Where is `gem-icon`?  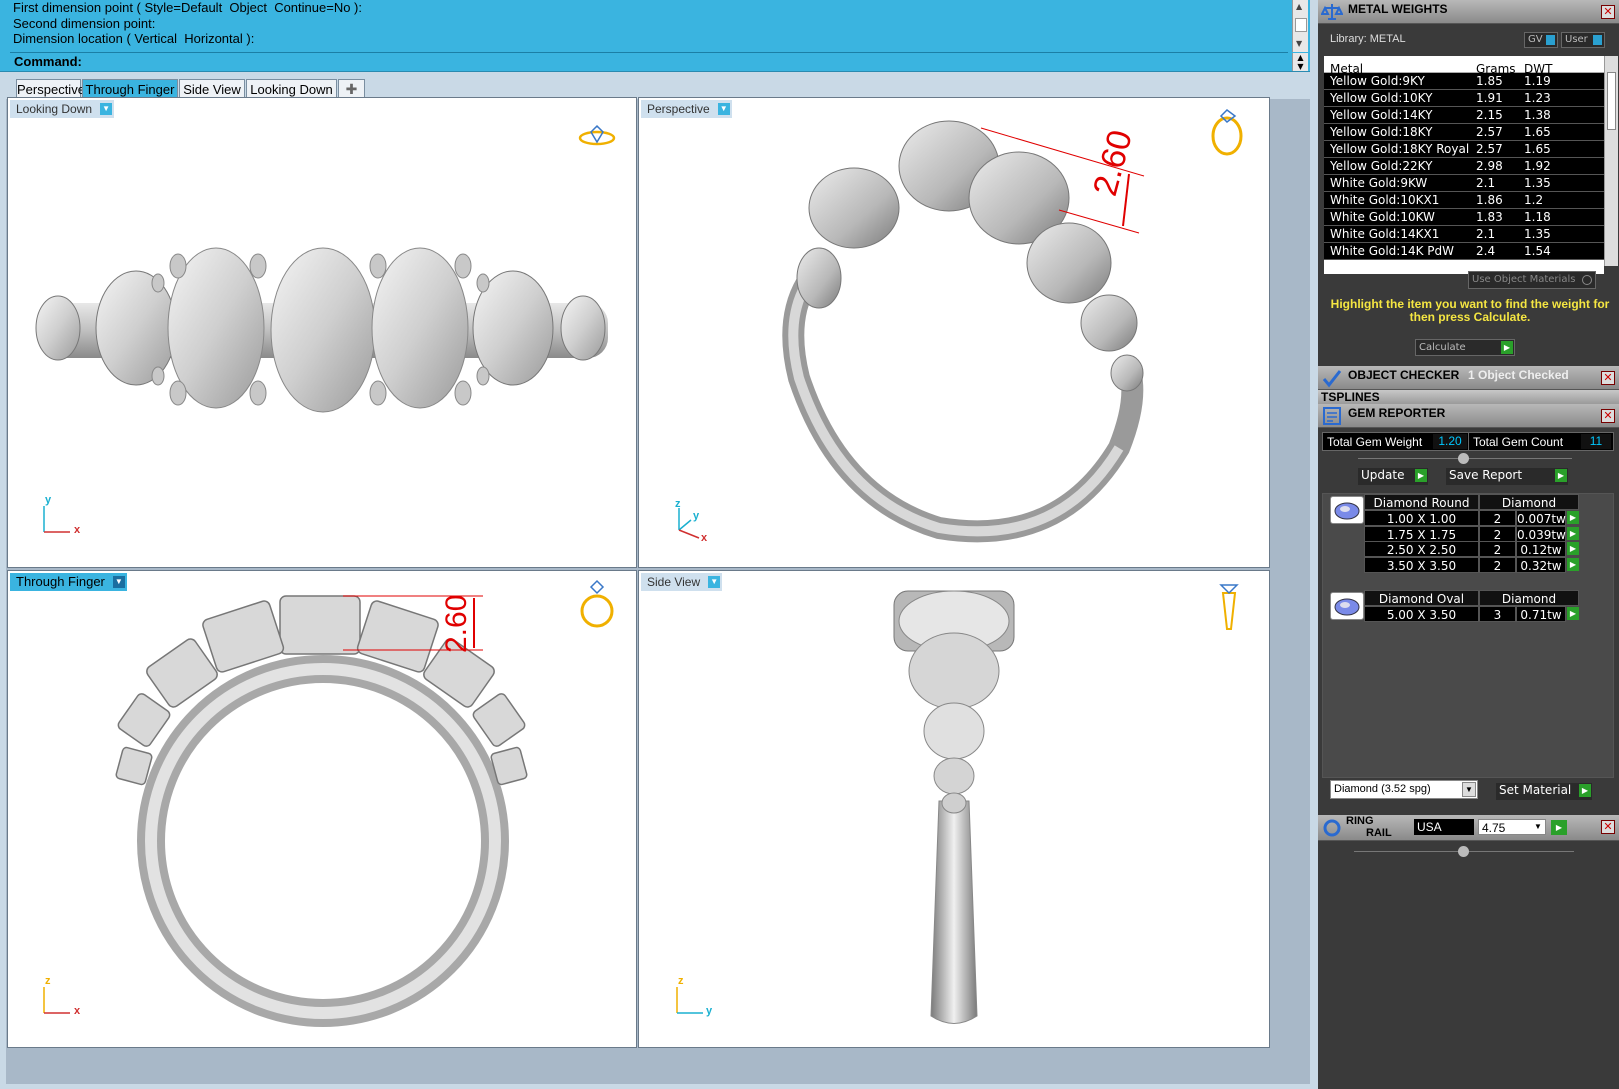 gem-icon is located at coordinates (1347, 510).